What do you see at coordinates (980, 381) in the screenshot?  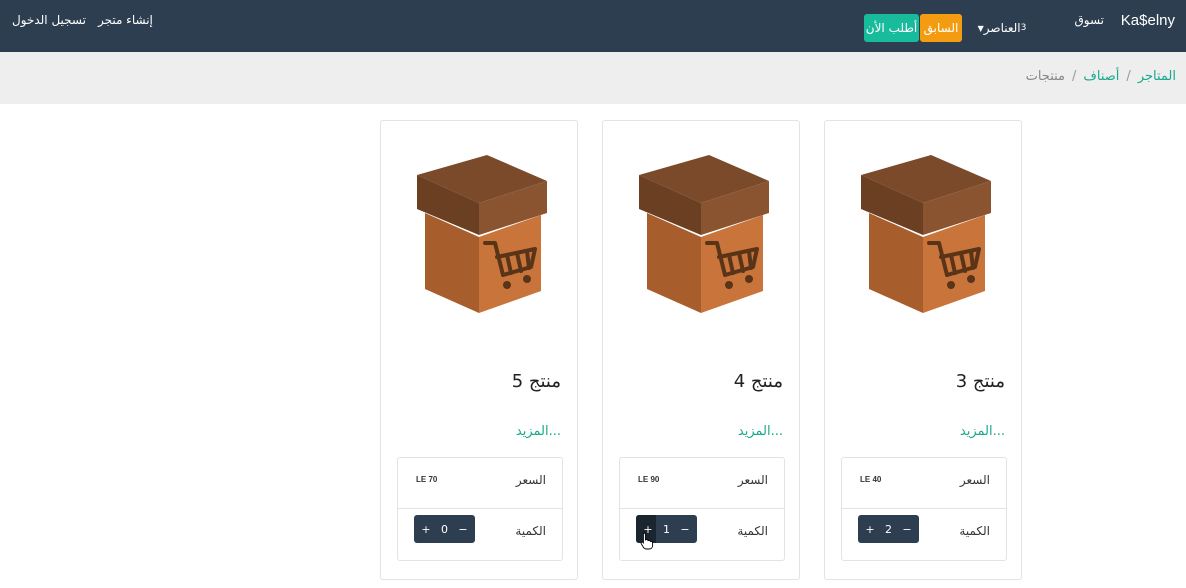 I see `product-title: منتج 3` at bounding box center [980, 381].